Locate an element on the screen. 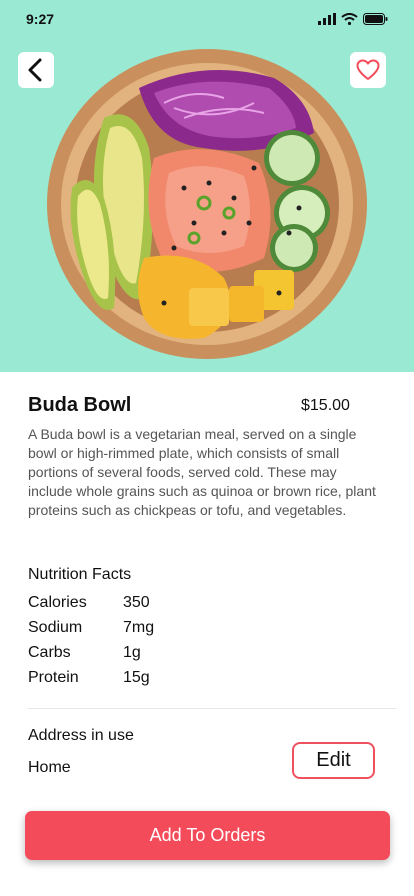 The width and height of the screenshot is (414, 896). product-price: $15.00 is located at coordinates (325, 405).